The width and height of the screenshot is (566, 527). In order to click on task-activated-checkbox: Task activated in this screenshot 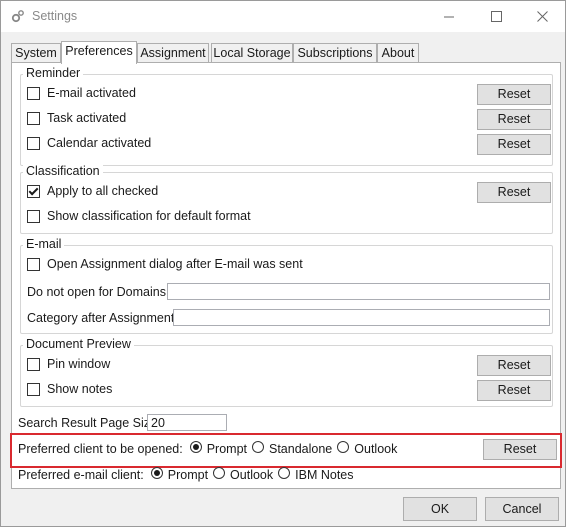, I will do `click(76, 118)`.